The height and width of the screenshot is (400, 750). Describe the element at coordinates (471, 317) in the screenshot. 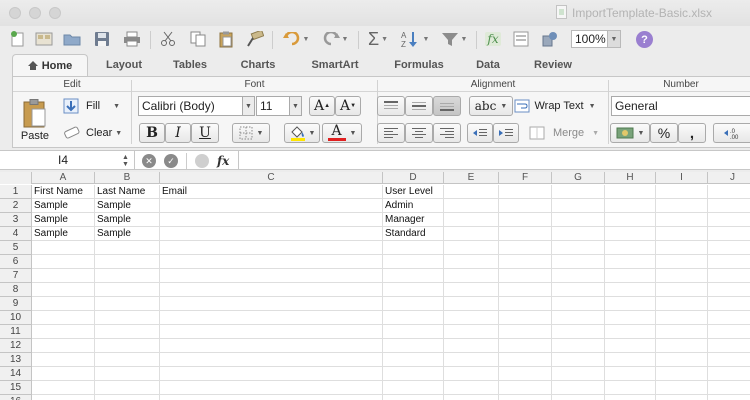

I see `cell-e10` at that location.